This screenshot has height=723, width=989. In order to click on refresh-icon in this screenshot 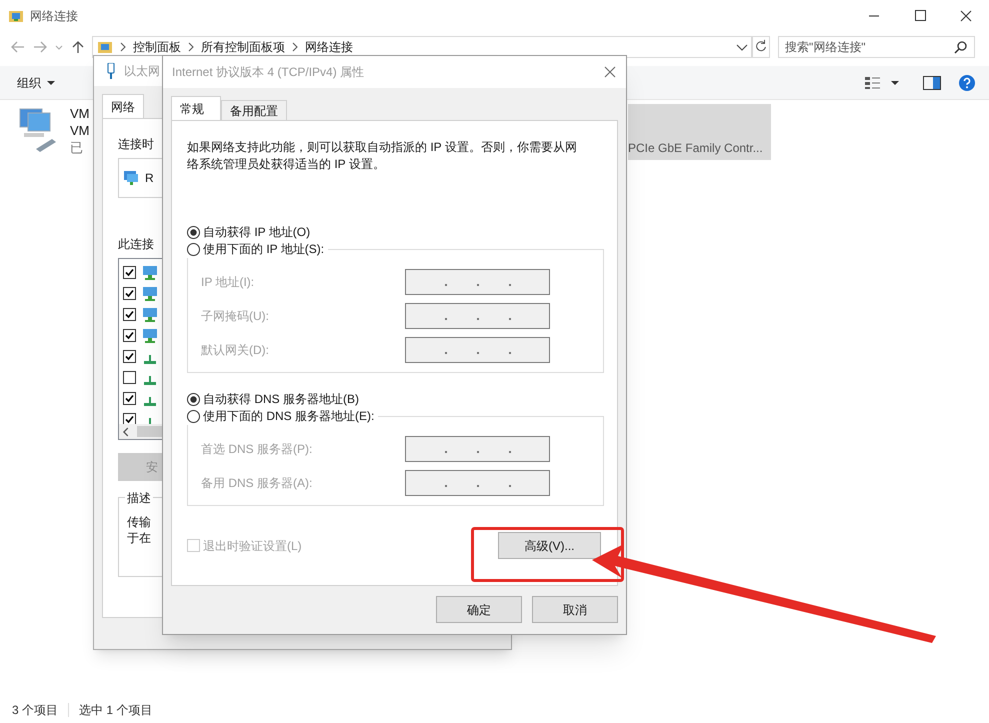, I will do `click(761, 47)`.